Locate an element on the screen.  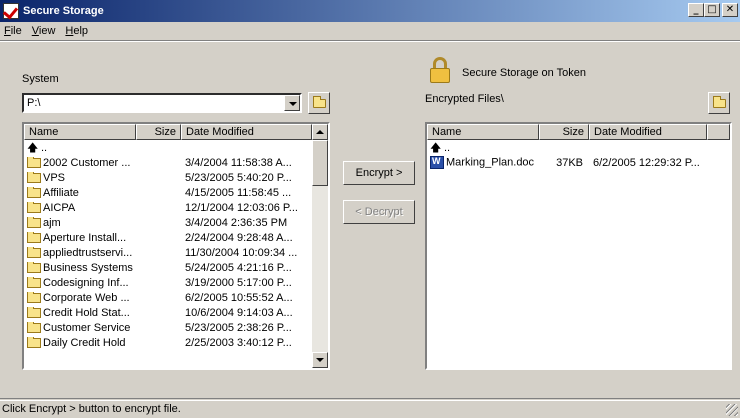
list-header: Name Size Date Modified is located at coordinates (176, 132).